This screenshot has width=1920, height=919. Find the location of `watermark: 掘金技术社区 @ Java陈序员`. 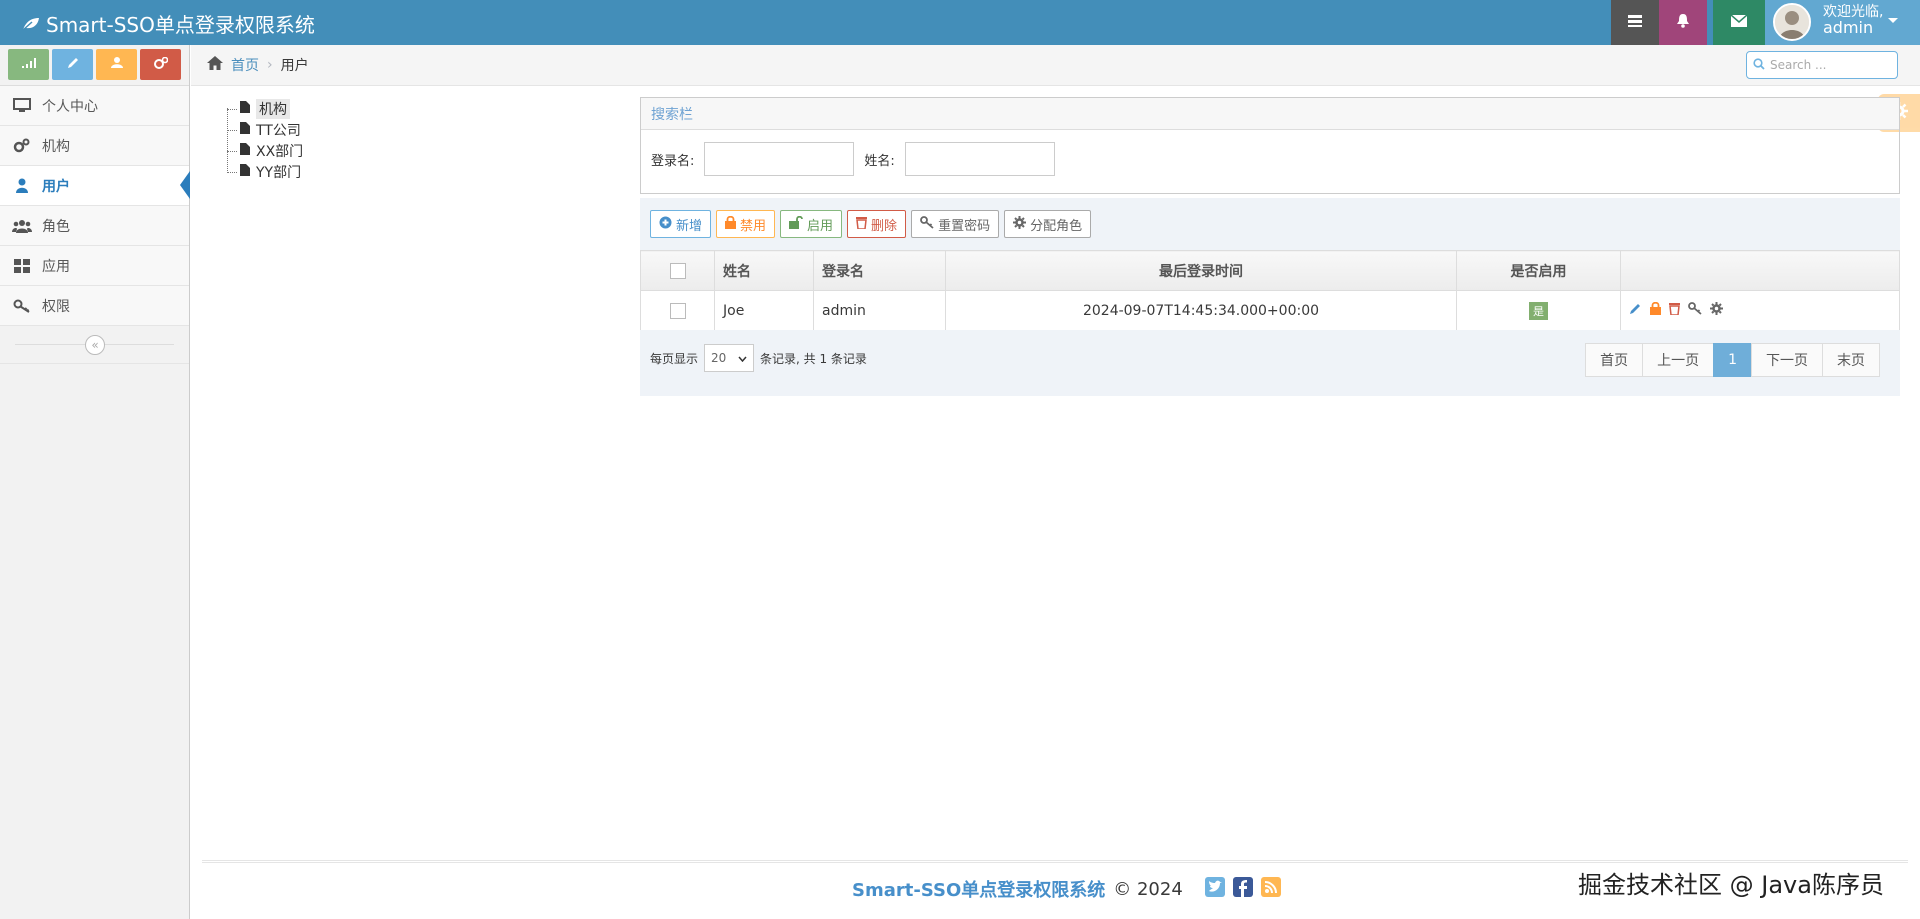

watermark: 掘金技术社区 @ Java陈序员 is located at coordinates (1731, 885).